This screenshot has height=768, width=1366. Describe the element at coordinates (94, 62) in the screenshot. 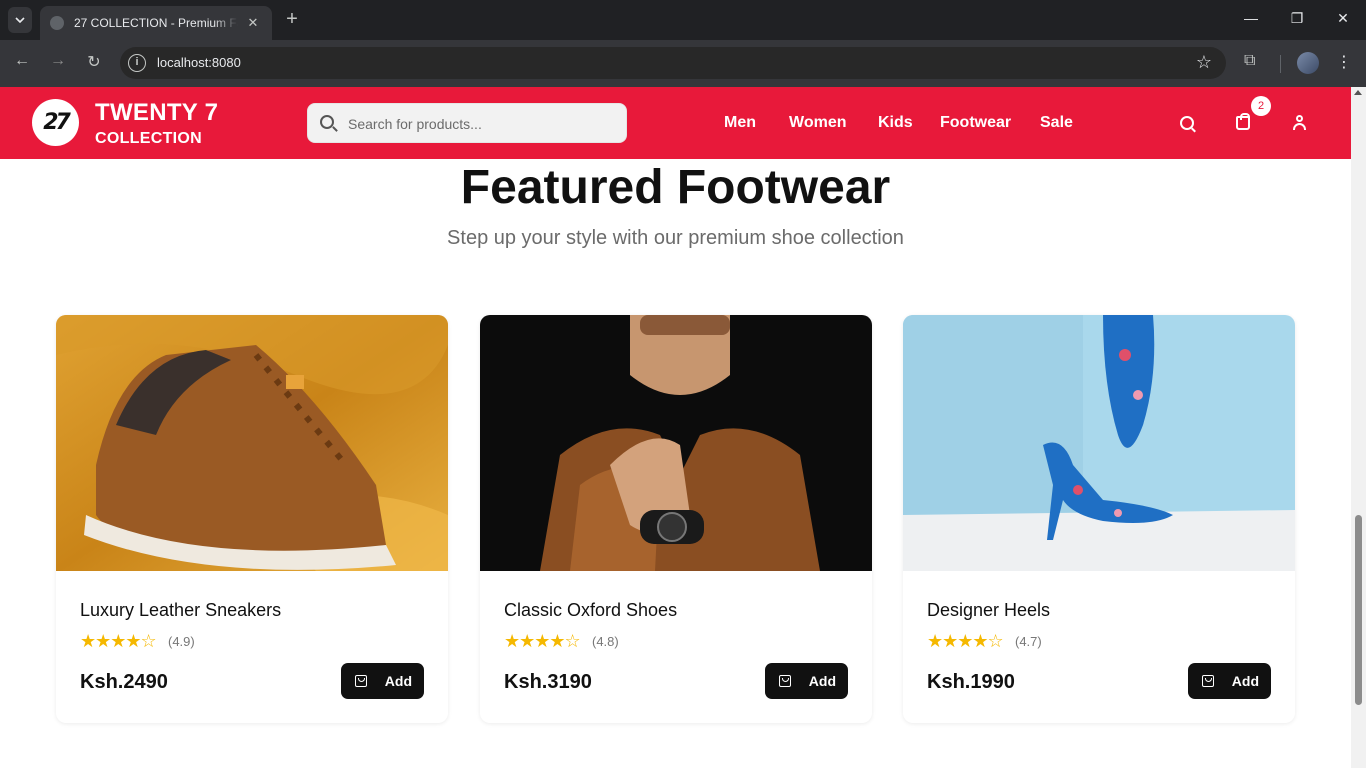

I see `reload-button: ↻` at that location.